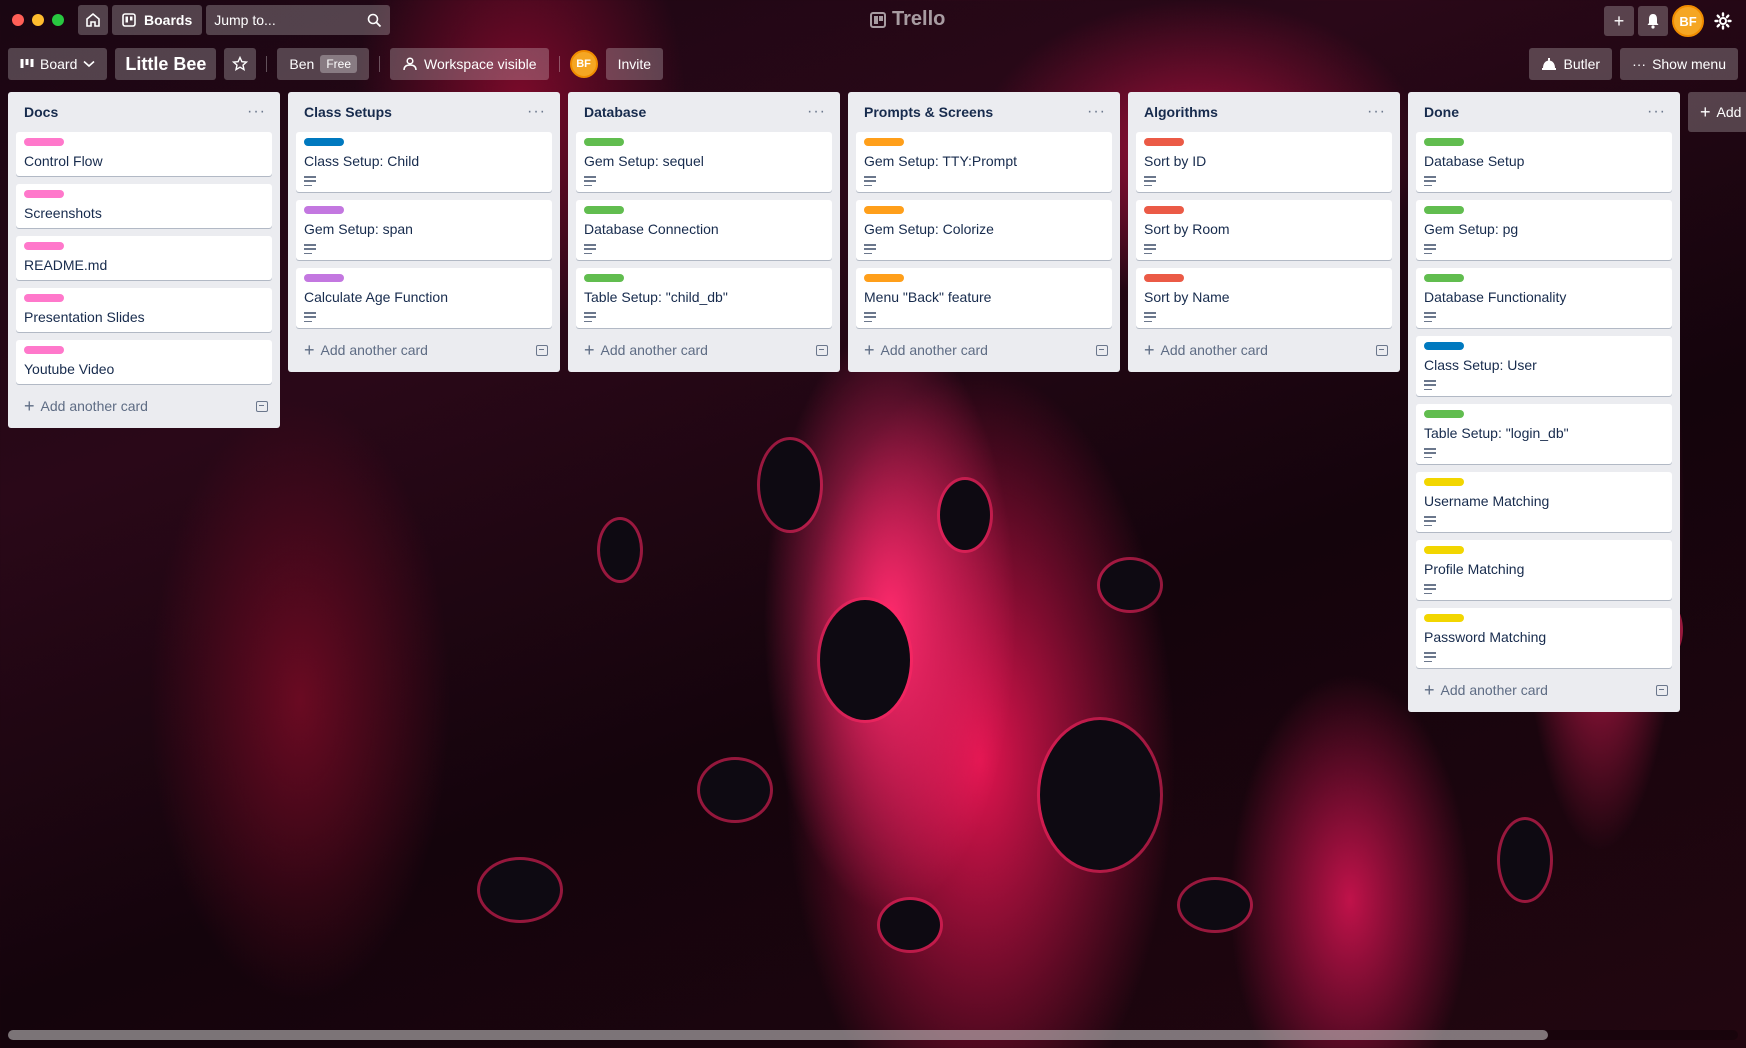 This screenshot has width=1746, height=1048. I want to click on list-title: Algorithms, so click(1181, 112).